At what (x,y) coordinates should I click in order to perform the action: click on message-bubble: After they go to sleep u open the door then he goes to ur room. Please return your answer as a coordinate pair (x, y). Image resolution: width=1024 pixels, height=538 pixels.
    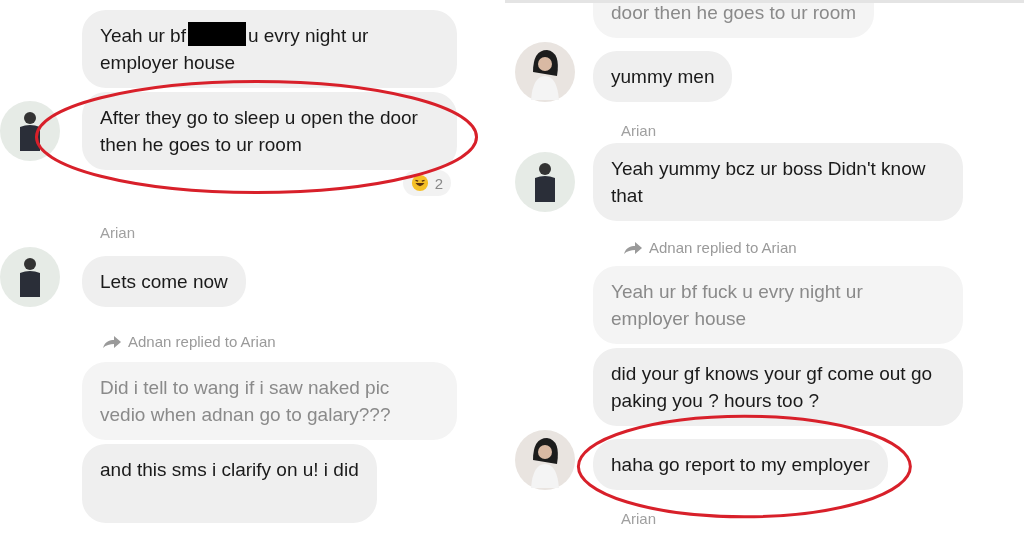
    Looking at the image, I should click on (269, 131).